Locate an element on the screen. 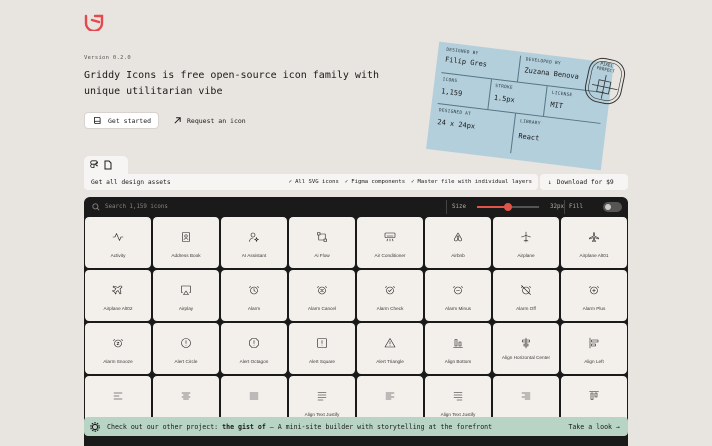 This screenshot has height=446, width=712. icon-card: Air Conditioner is located at coordinates (390, 242).